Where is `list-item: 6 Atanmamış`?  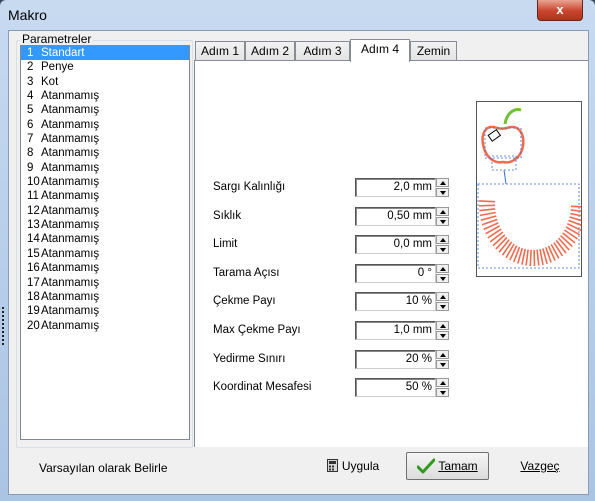 list-item: 6 Atanmamış is located at coordinates (105, 125).